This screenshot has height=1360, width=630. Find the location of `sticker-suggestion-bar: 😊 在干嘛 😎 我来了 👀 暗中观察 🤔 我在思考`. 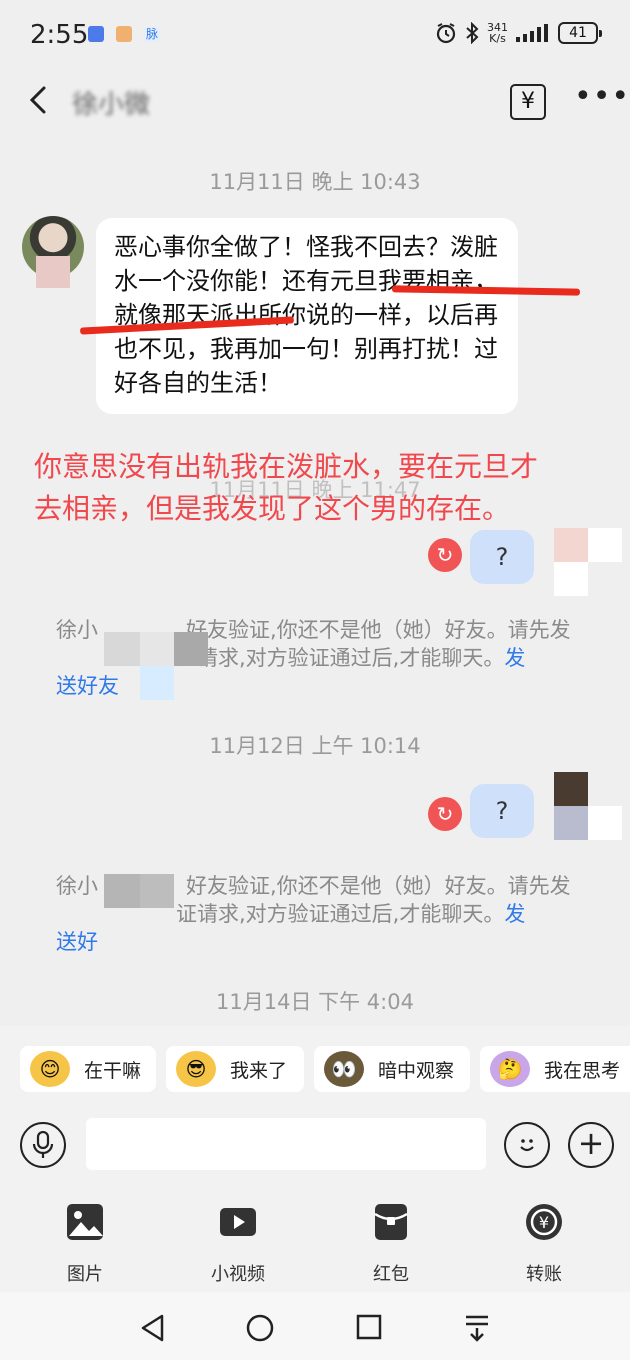

sticker-suggestion-bar: 😊 在干嘛 😎 我来了 👀 暗中观察 🤔 我在思考 is located at coordinates (315, 1070).